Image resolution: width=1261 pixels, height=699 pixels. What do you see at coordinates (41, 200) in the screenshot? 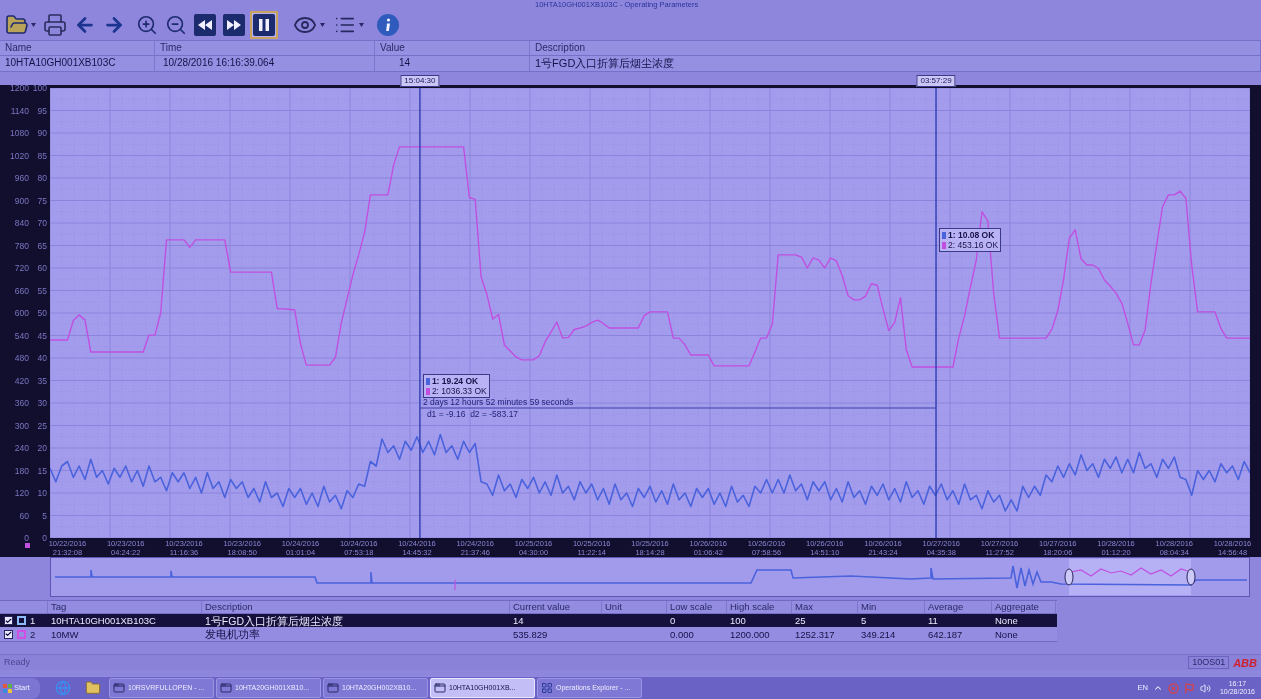
I see `y-axis-label: 75` at bounding box center [41, 200].